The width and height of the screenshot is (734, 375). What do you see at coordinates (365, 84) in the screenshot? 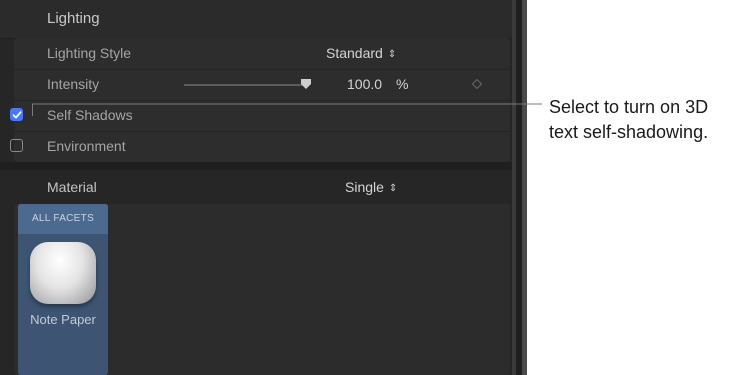
I see `intensity-value: 100.0` at bounding box center [365, 84].